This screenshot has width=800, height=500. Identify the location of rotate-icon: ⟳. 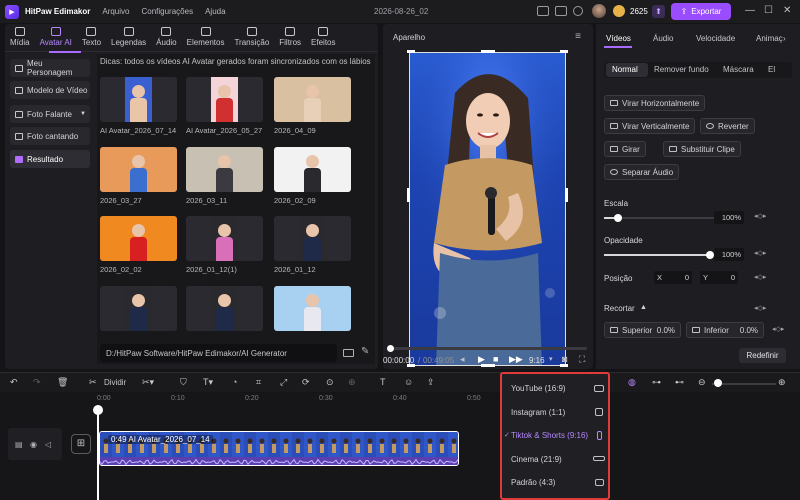
(306, 382).